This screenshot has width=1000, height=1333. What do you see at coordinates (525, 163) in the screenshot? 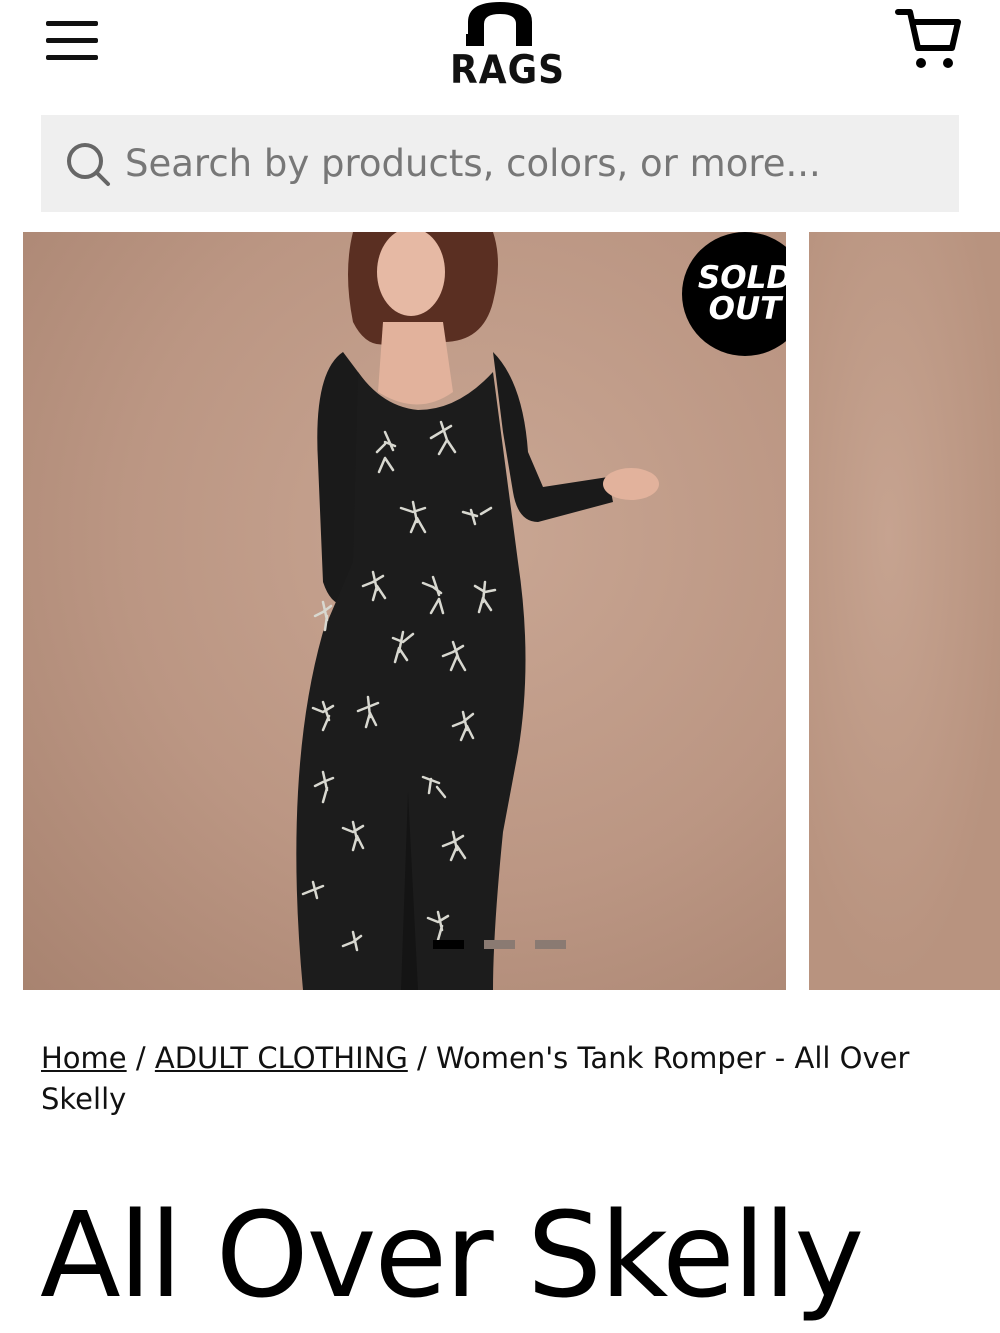
I see `search-input` at bounding box center [525, 163].